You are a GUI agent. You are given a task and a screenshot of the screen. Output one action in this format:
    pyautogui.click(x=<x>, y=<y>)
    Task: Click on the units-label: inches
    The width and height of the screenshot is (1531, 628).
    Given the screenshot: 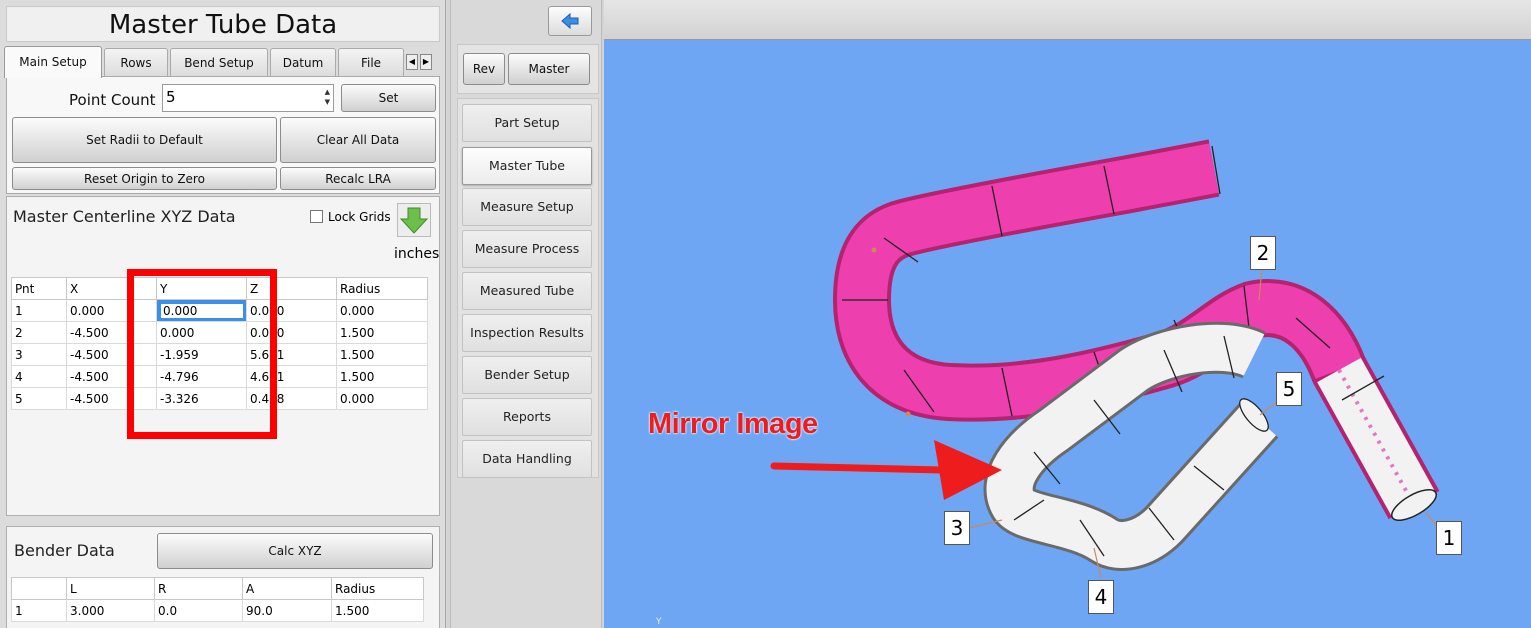 What is the action you would take?
    pyautogui.click(x=417, y=254)
    